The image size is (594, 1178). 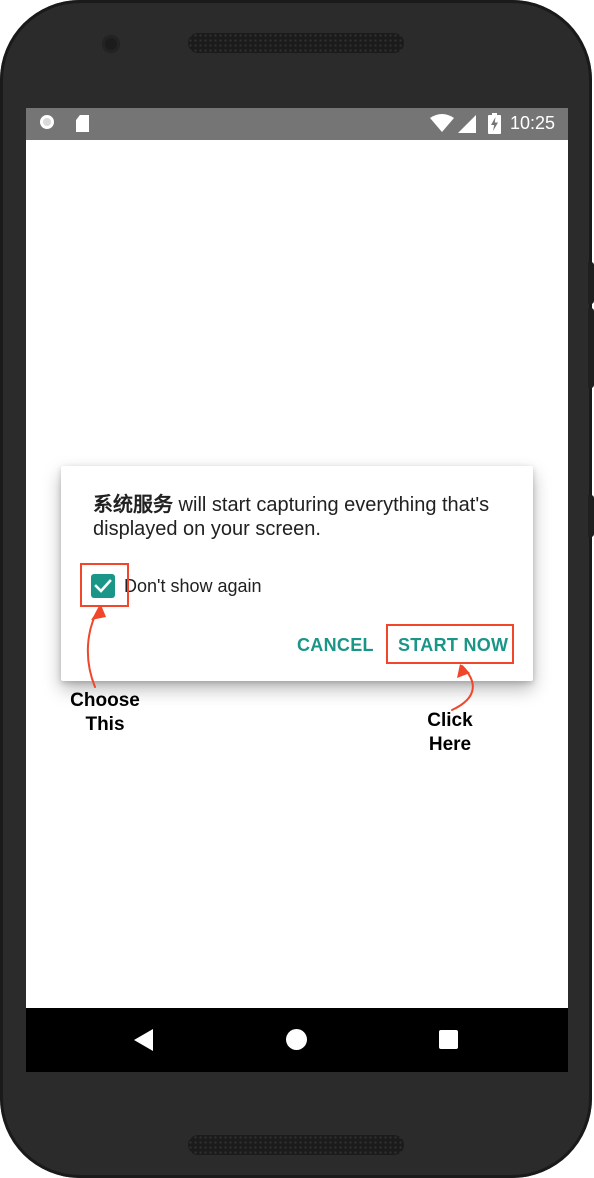 I want to click on choose-line-2: This, so click(x=105, y=724).